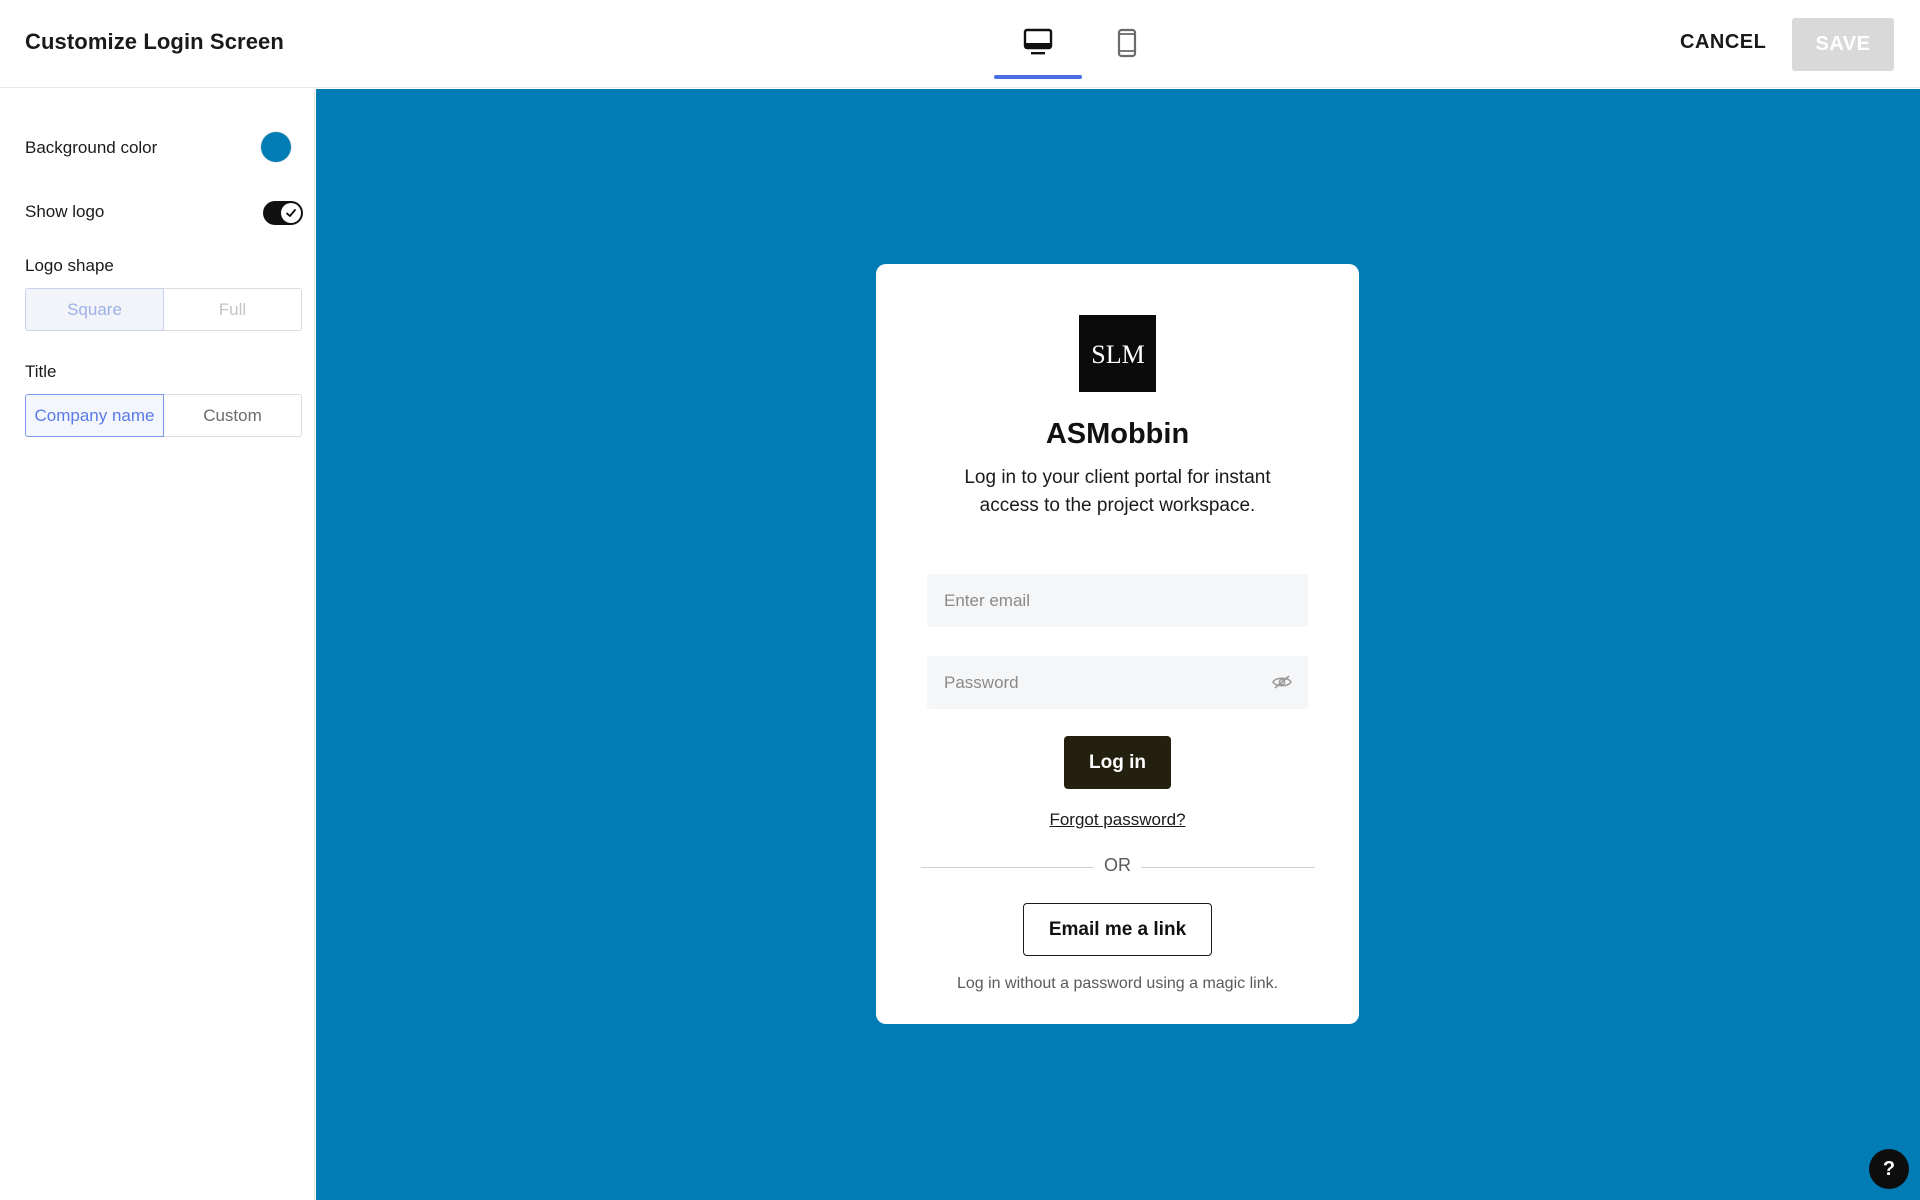 The width and height of the screenshot is (1920, 1200). I want to click on title-selector: Company name Custom, so click(163, 415).